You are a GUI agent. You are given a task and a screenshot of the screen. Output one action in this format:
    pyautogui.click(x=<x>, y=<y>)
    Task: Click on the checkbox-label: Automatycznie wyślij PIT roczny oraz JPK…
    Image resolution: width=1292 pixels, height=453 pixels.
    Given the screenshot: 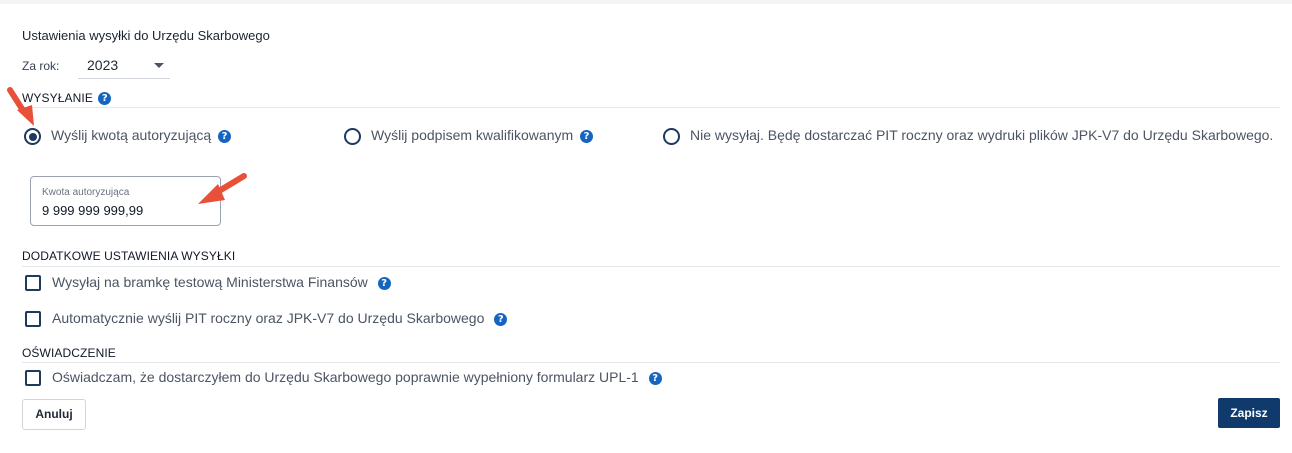 What is the action you would take?
    pyautogui.click(x=268, y=318)
    